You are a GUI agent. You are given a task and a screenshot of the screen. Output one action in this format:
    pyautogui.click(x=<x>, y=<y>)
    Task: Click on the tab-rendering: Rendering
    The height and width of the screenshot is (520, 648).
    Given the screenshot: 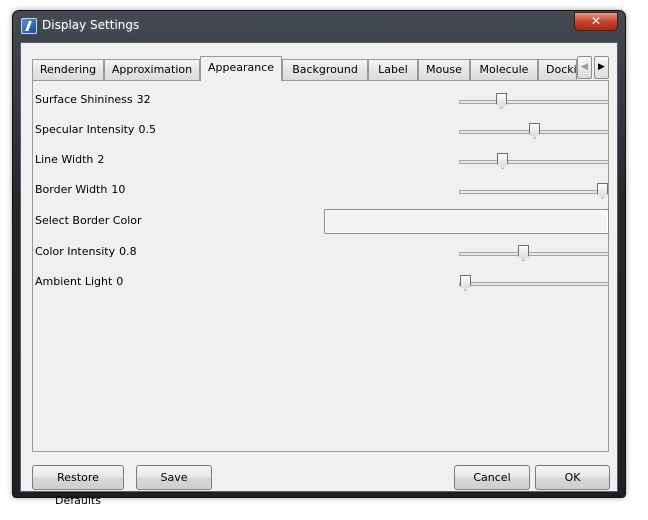 What is the action you would take?
    pyautogui.click(x=68, y=69)
    